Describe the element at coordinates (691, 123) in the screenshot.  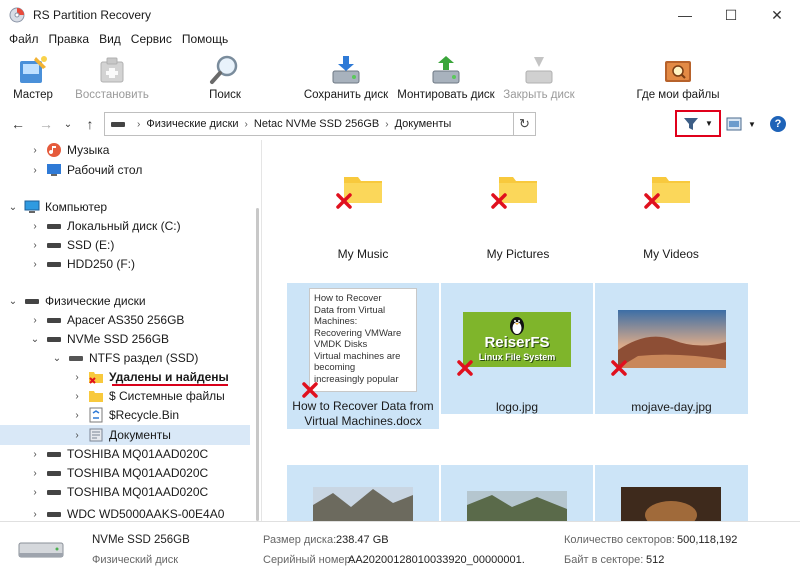
I see `filter-icon` at that location.